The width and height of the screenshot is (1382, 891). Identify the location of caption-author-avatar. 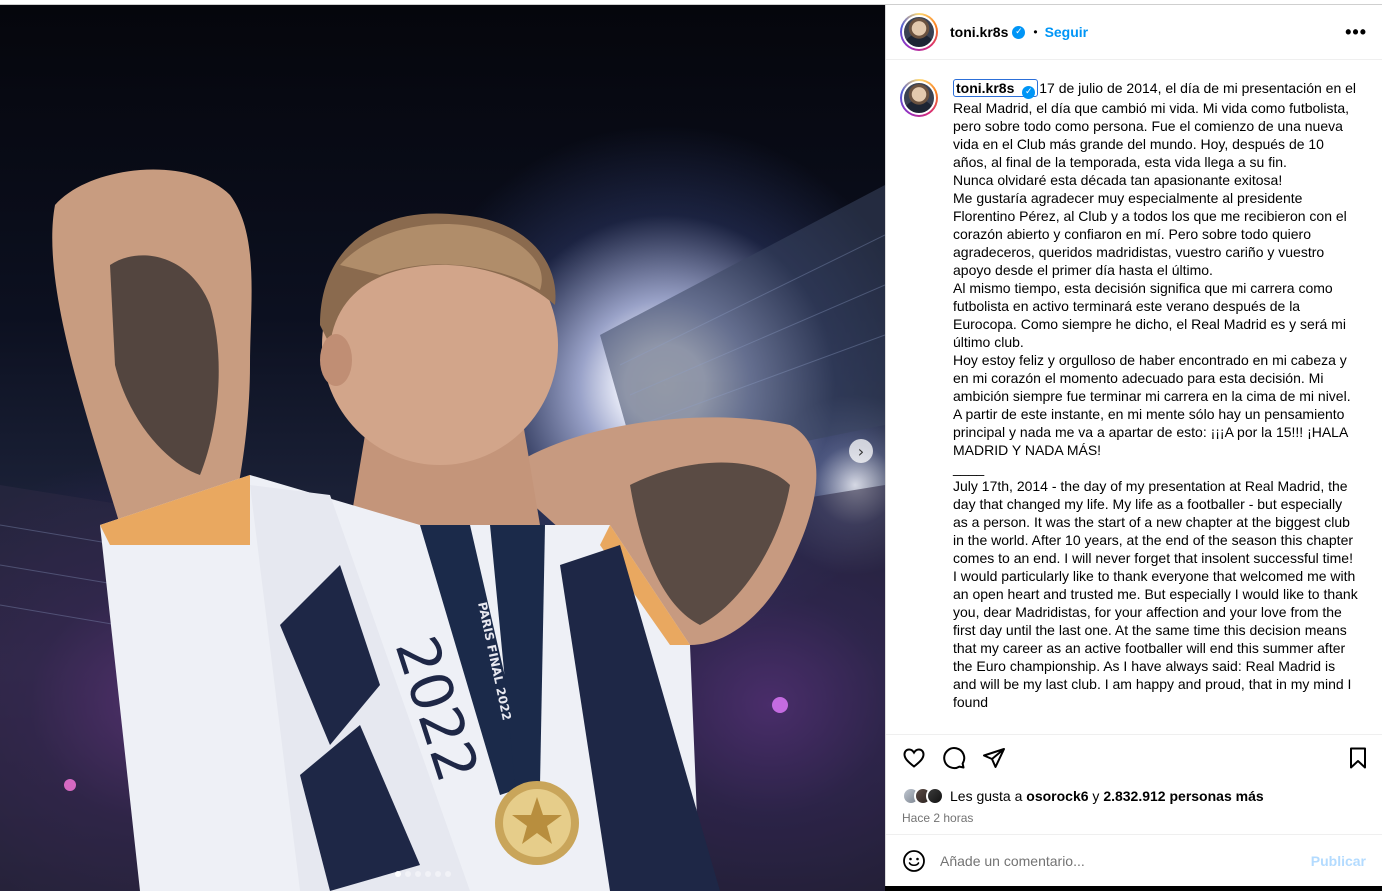
(919, 98).